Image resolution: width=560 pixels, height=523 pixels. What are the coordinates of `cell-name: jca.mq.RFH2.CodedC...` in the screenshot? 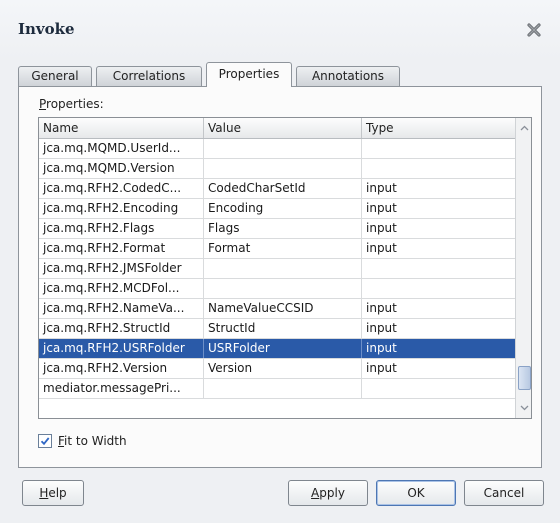 It's located at (121, 188).